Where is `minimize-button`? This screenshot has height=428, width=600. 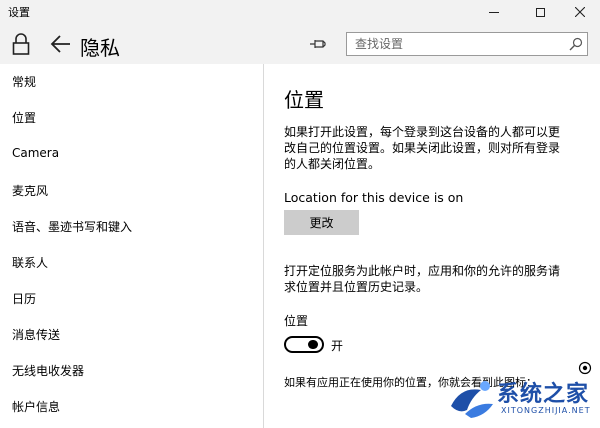 minimize-button is located at coordinates (494, 12).